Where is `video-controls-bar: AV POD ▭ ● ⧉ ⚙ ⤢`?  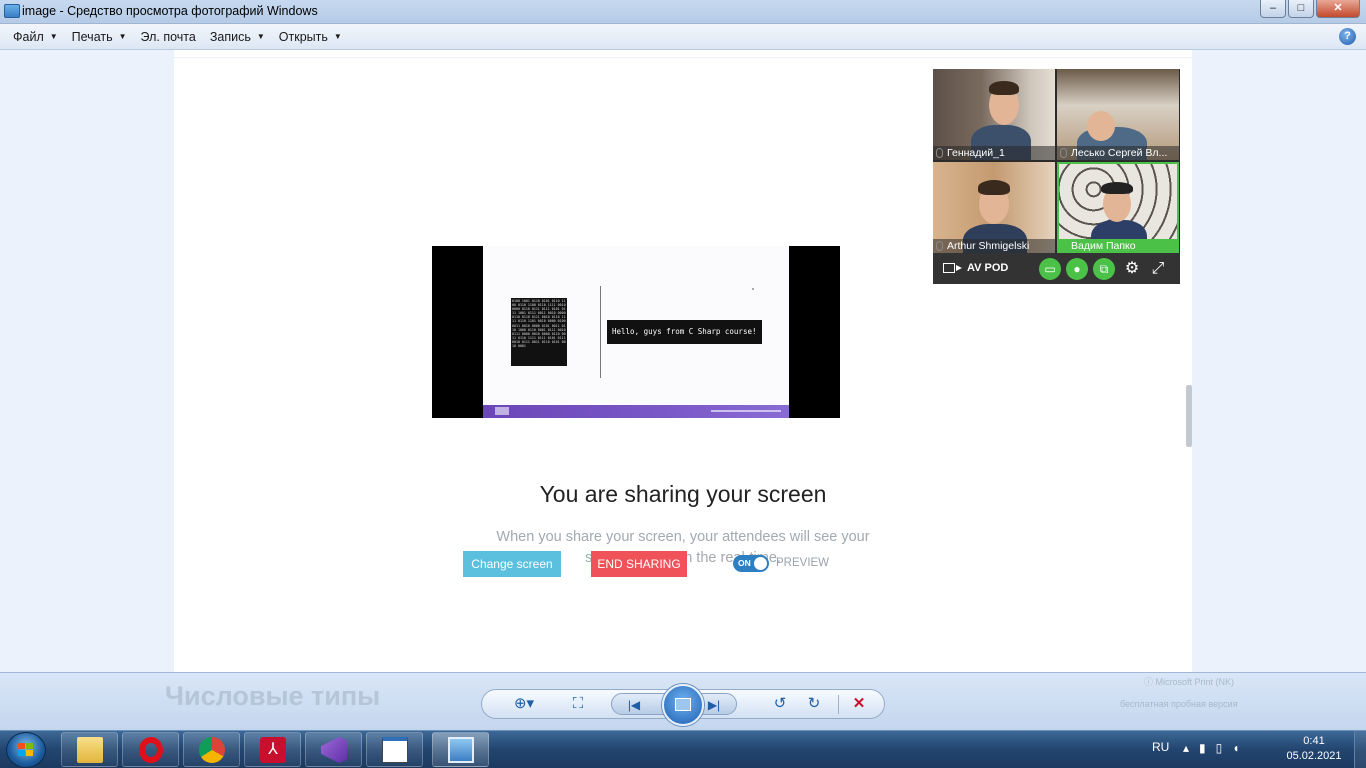
video-controls-bar: AV POD ▭ ● ⧉ ⚙ ⤢ is located at coordinates (1056, 268).